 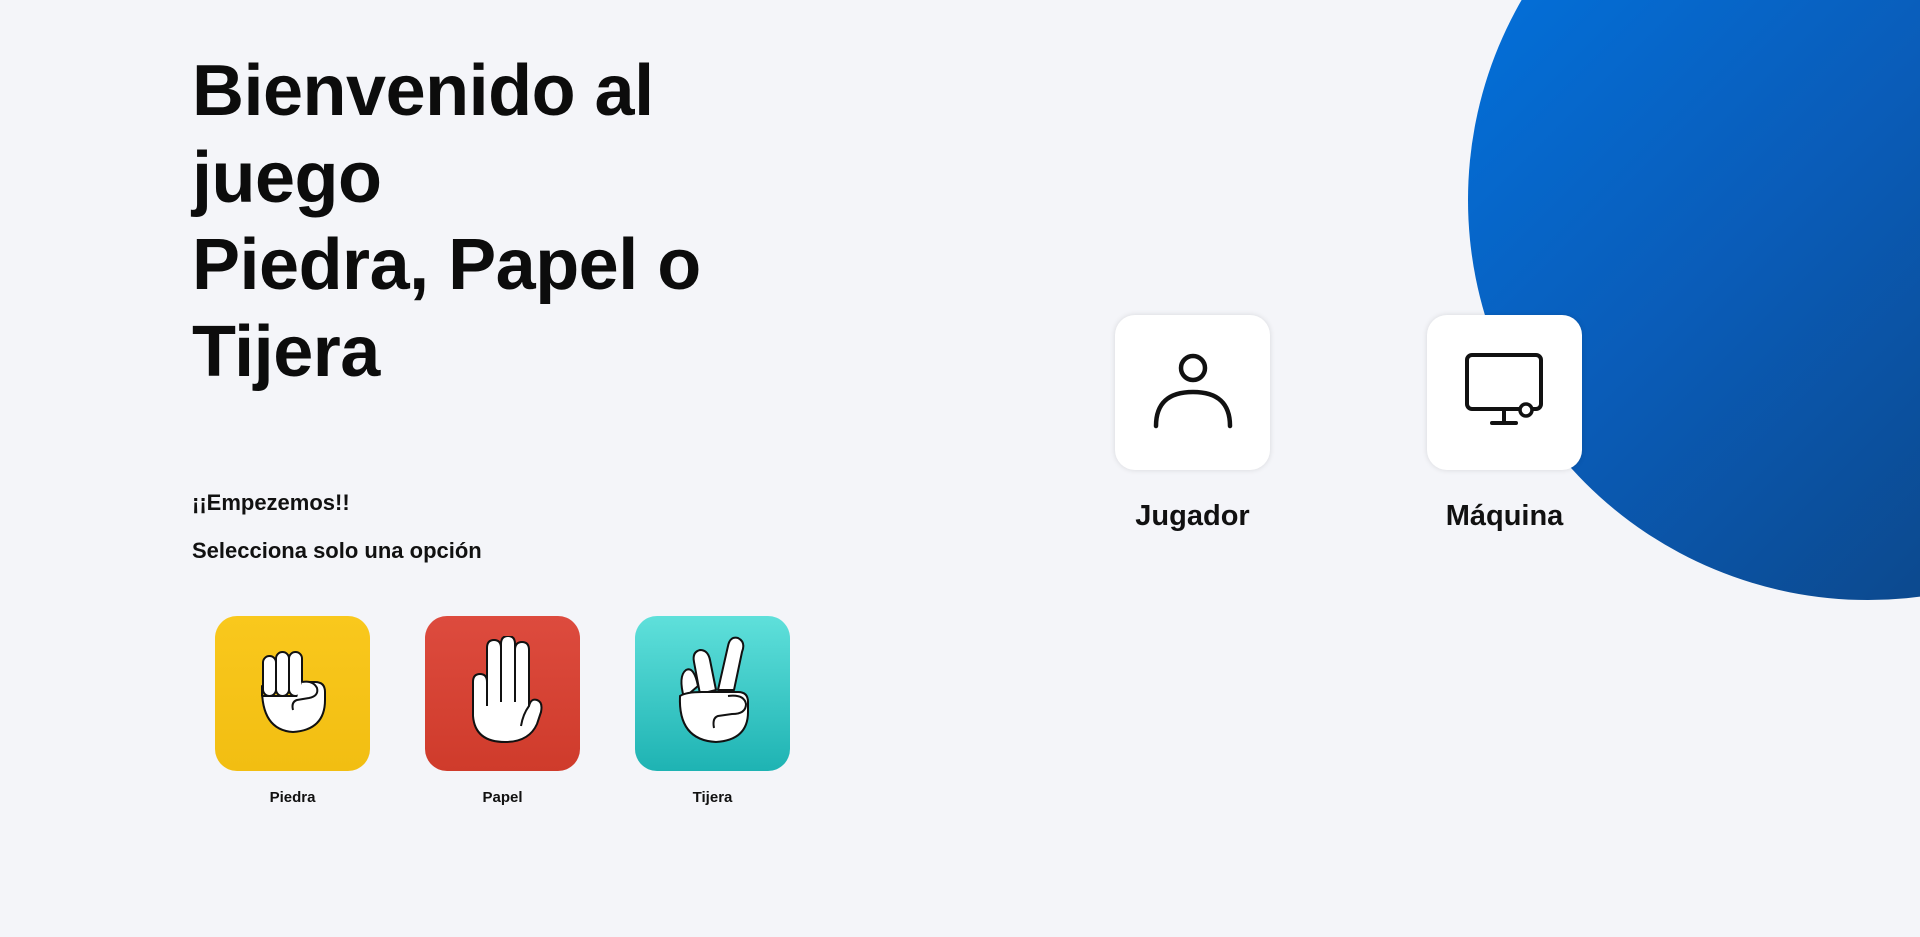 I want to click on title-line-3: Tijera, so click(x=286, y=352).